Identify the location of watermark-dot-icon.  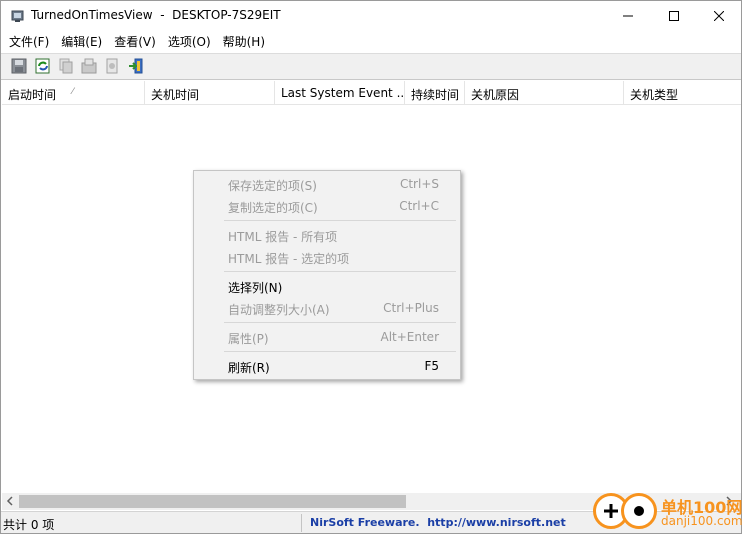
(639, 511).